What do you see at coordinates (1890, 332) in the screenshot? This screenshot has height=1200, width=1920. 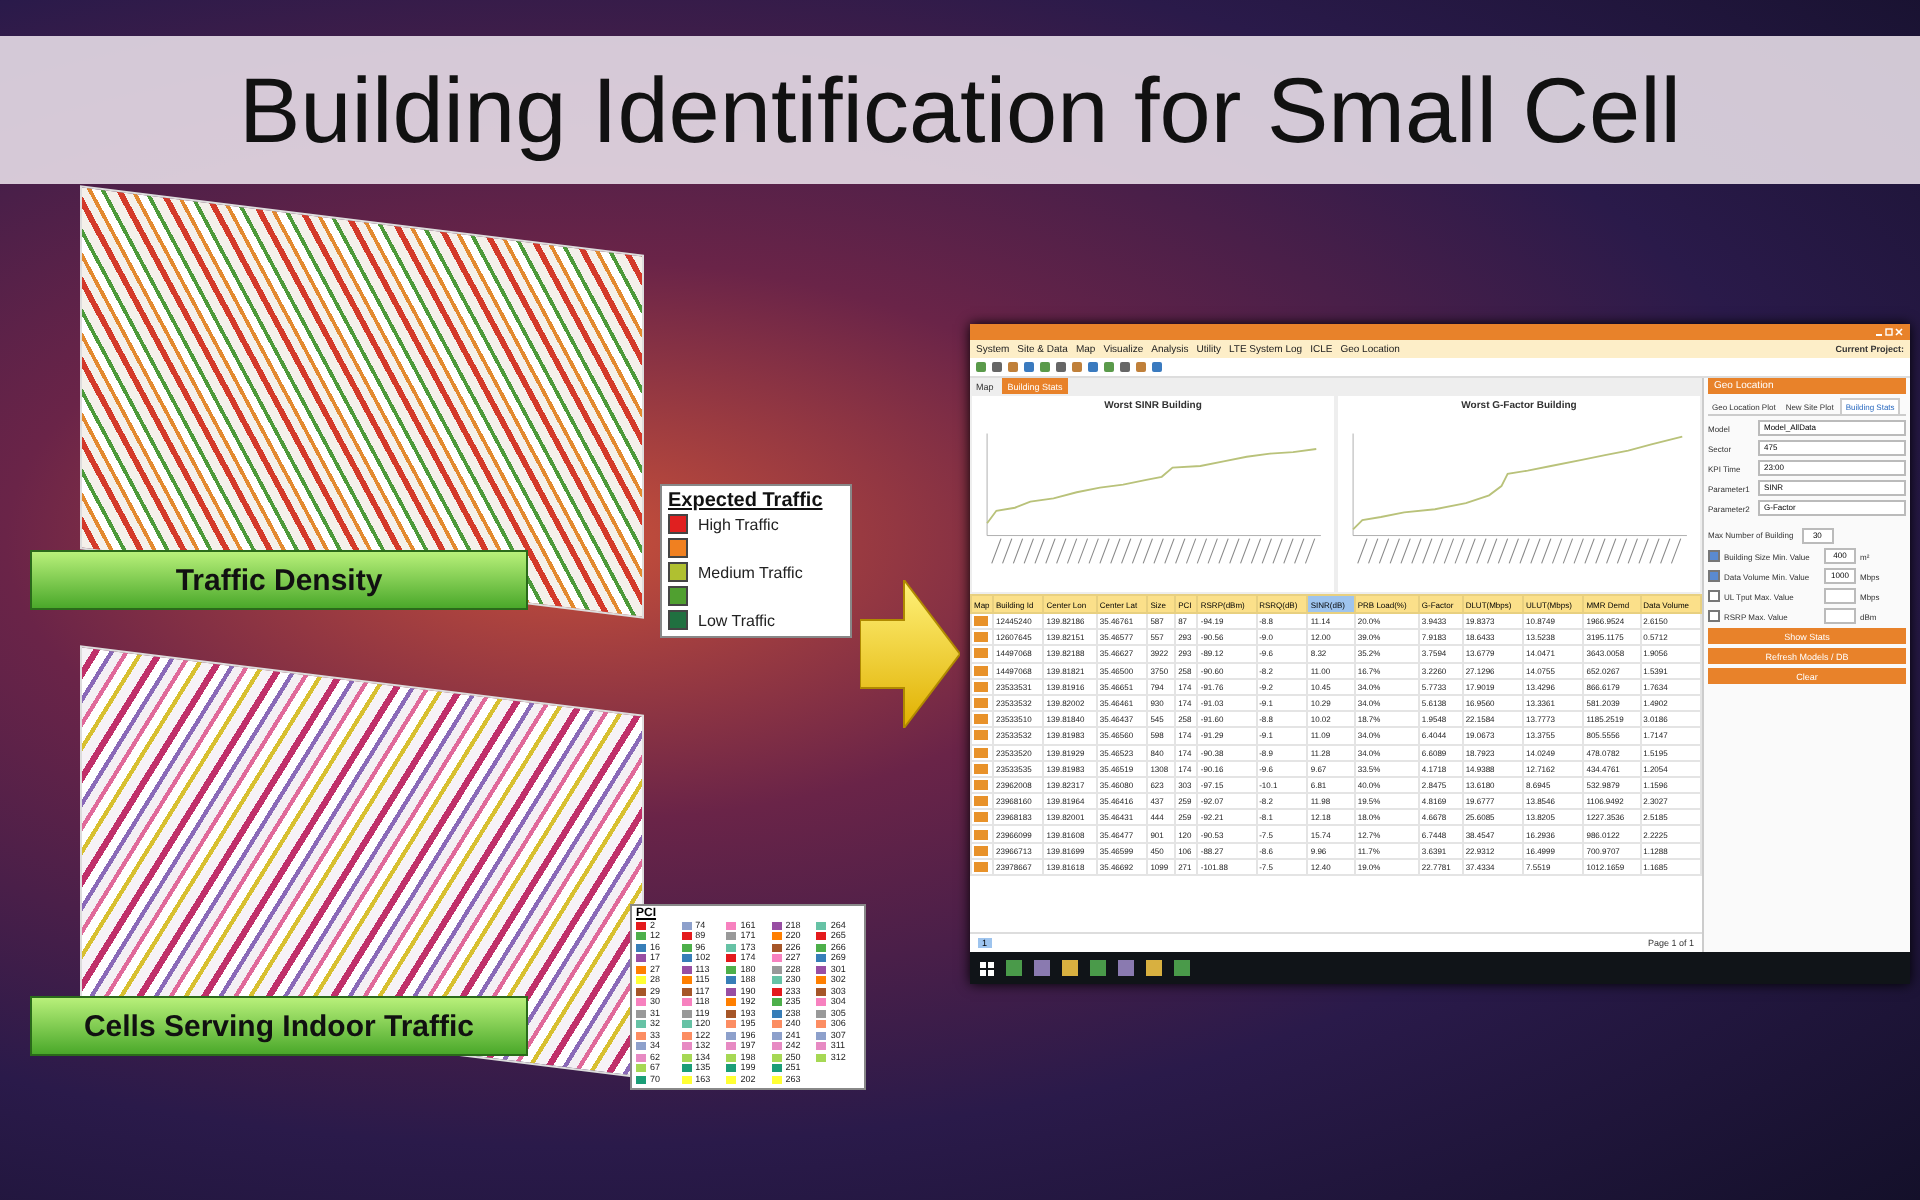 I see `window-controls-icon` at bounding box center [1890, 332].